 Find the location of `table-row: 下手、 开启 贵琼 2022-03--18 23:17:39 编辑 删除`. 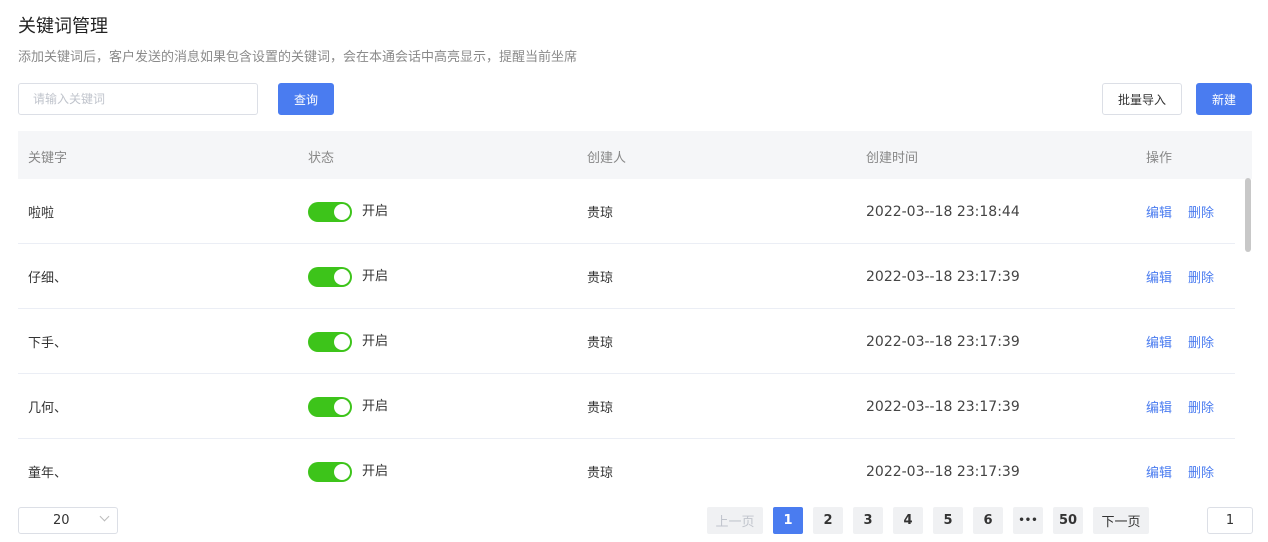

table-row: 下手、 开启 贵琼 2022-03--18 23:17:39 编辑 删除 is located at coordinates (626, 341).